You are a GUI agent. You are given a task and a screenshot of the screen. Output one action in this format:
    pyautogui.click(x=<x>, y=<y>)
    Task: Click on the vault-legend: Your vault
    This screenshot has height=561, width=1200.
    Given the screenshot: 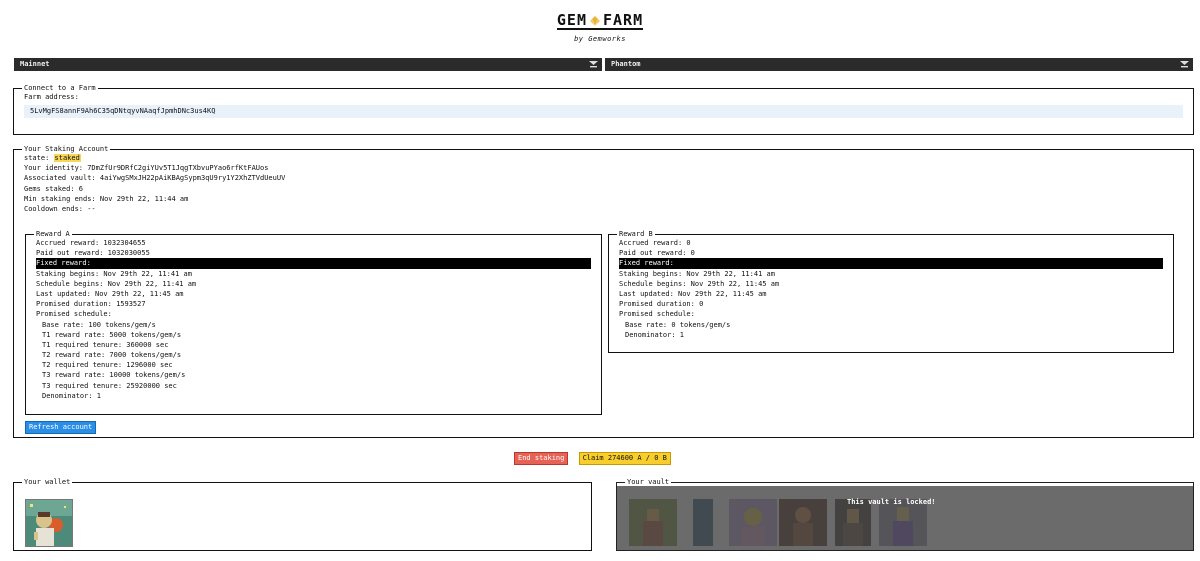 What is the action you would take?
    pyautogui.click(x=648, y=482)
    